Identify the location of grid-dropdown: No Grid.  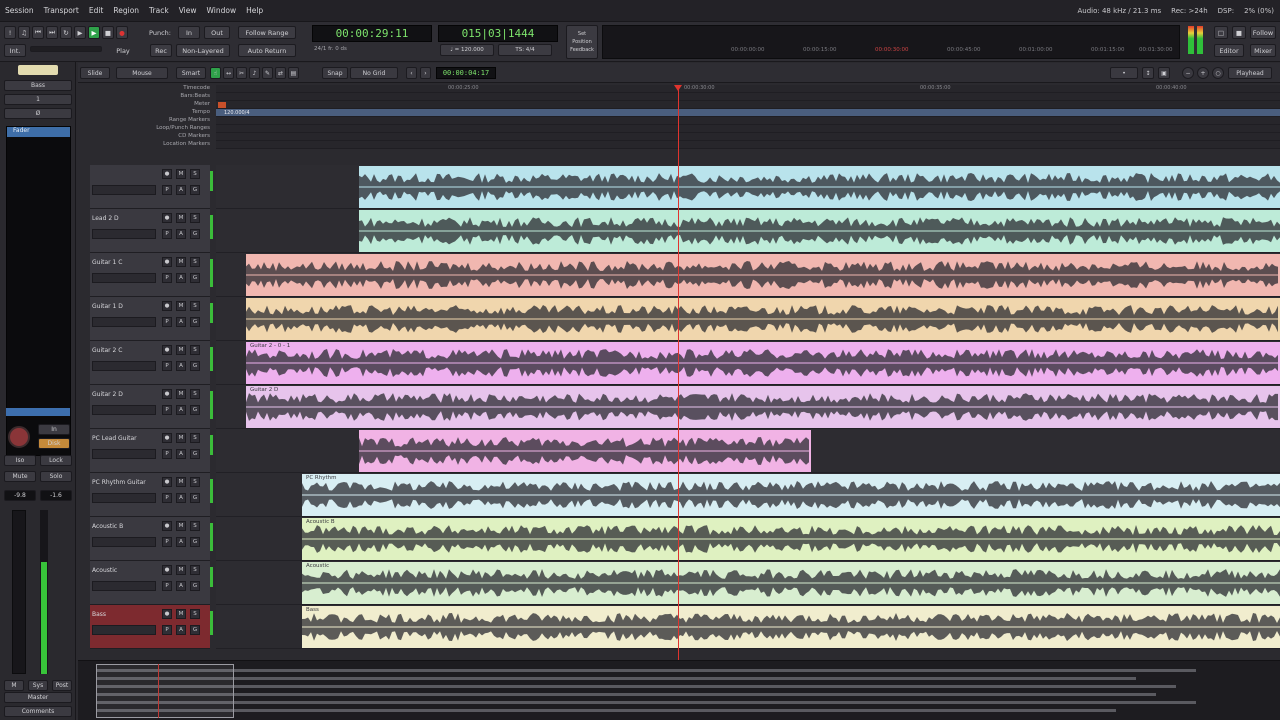
(374, 73).